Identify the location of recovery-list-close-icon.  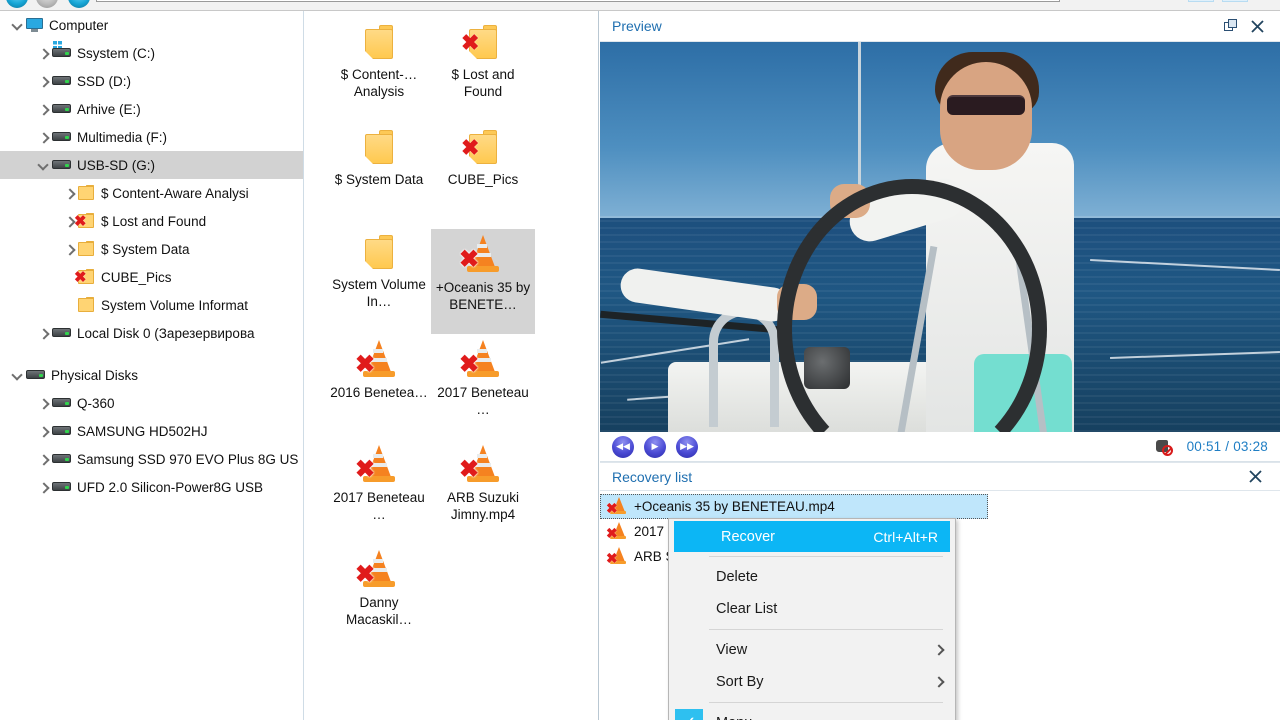
(1255, 477).